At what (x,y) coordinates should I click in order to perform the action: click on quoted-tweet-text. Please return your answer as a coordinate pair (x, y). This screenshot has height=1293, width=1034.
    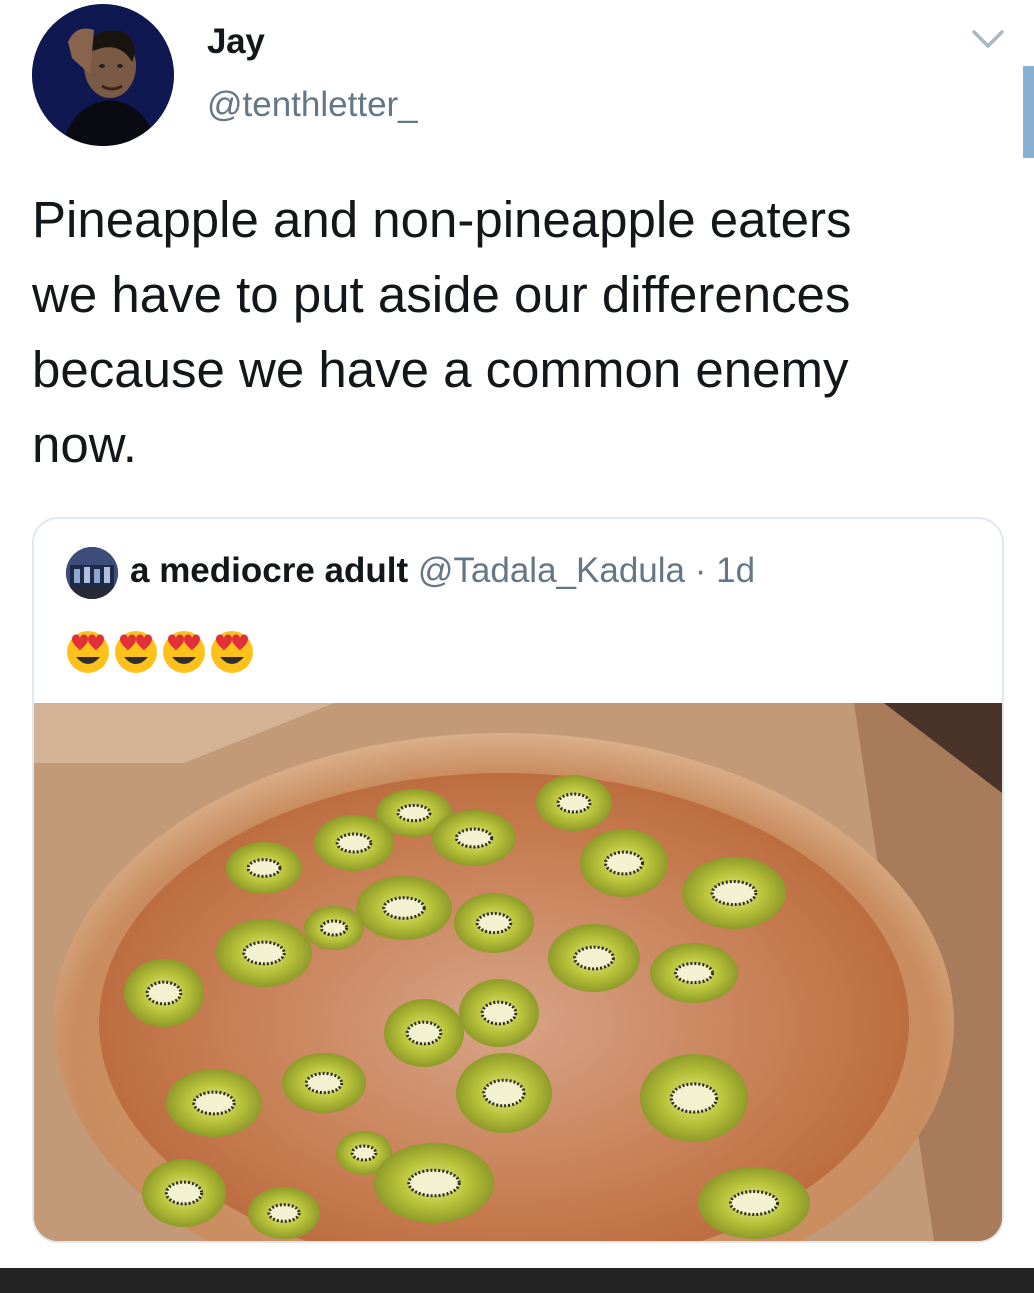
    Looking at the image, I should click on (160, 651).